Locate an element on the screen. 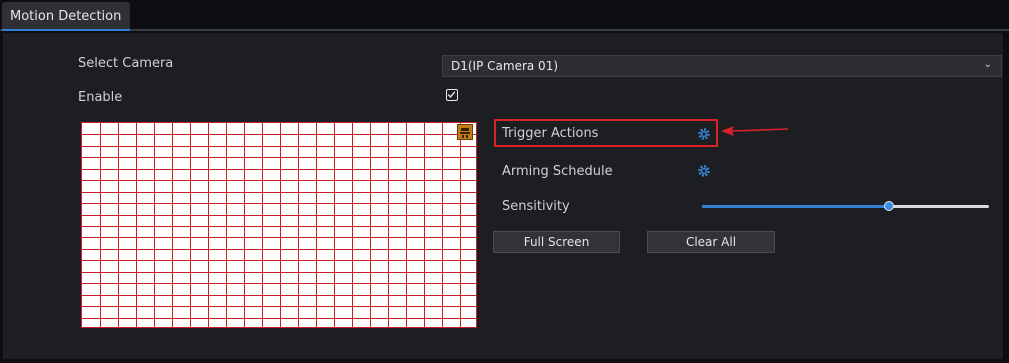 This screenshot has width=1009, height=363. sensitivity-slider is located at coordinates (845, 206).